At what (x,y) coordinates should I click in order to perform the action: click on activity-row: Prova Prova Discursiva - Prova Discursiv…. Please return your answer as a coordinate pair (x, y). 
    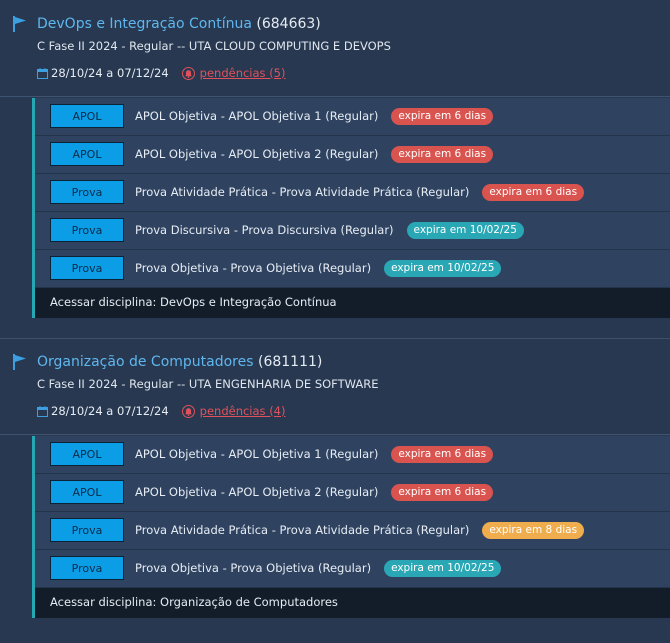
    Looking at the image, I should click on (352, 231).